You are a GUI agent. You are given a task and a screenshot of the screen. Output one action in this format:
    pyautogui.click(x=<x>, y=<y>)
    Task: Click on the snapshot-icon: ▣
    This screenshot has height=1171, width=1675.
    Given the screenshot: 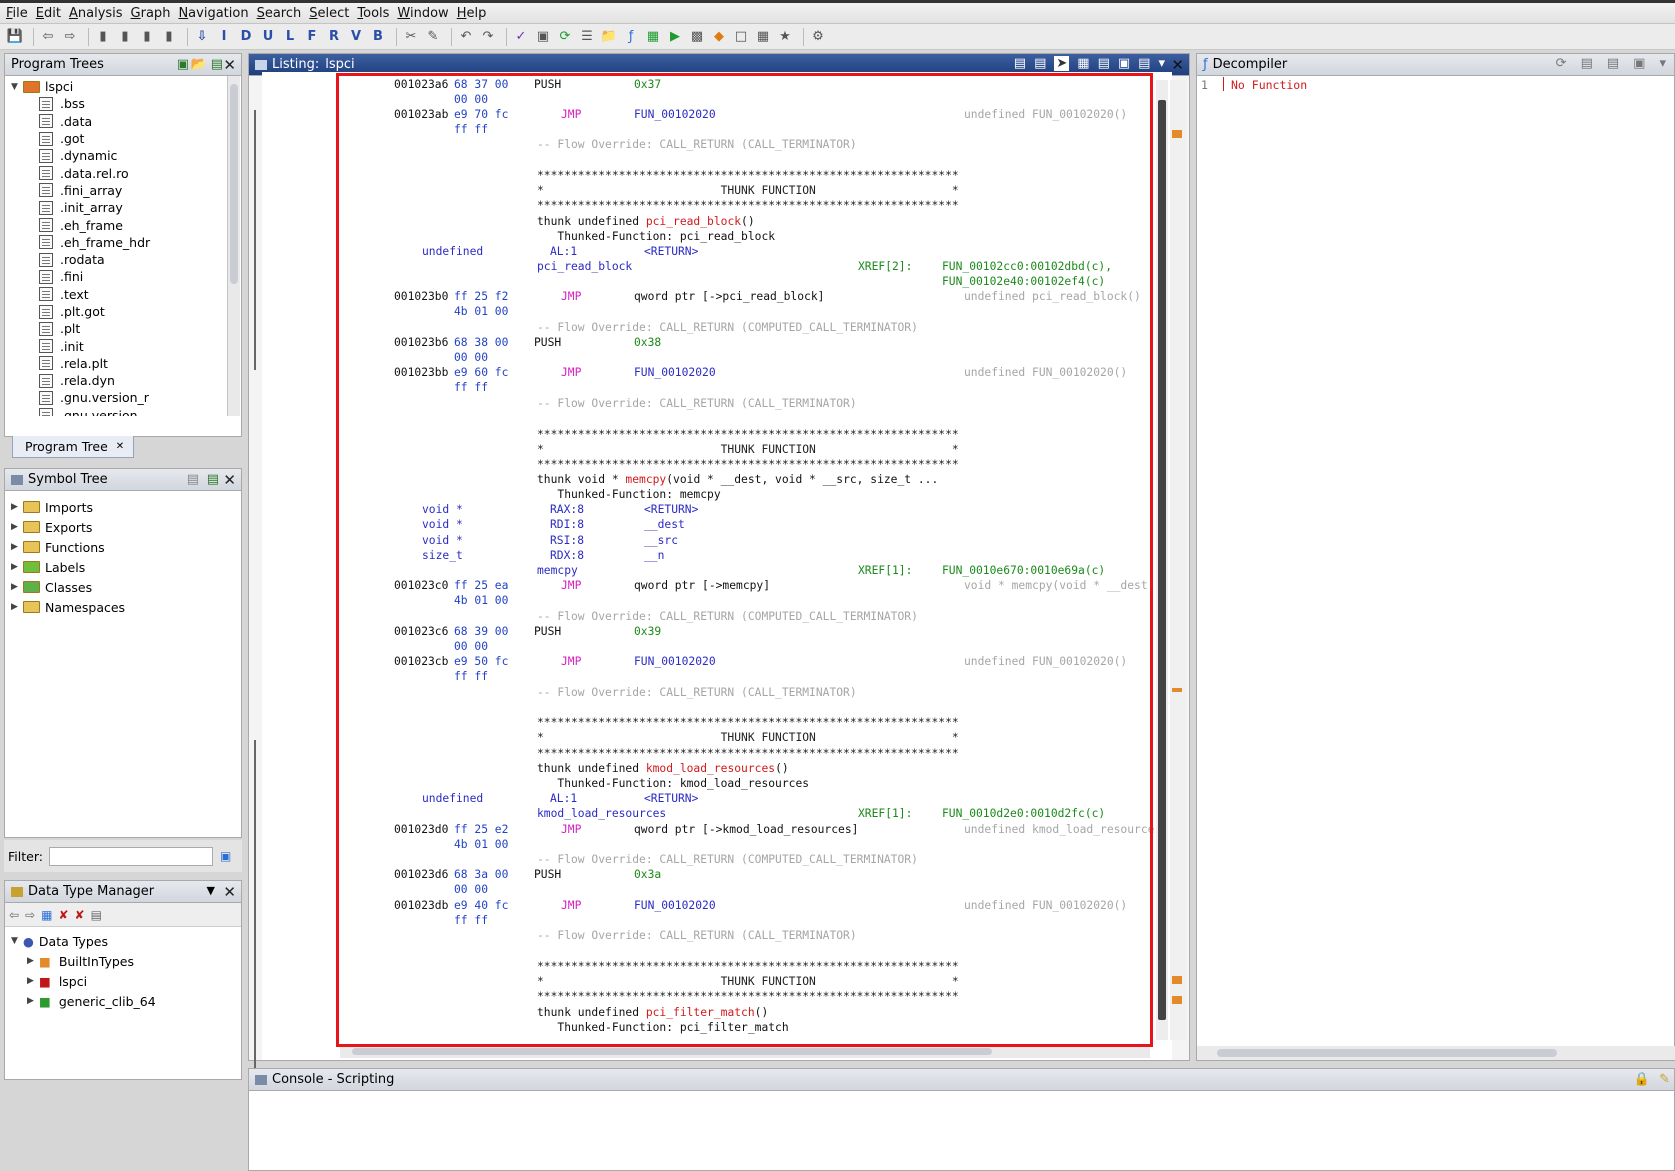 What is the action you would take?
    pyautogui.click(x=1124, y=63)
    